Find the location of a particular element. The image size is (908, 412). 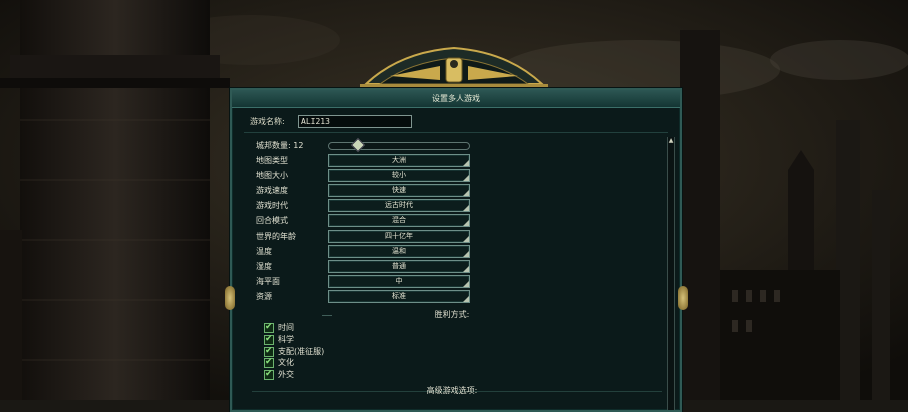

setting-value: 快速 is located at coordinates (399, 190).